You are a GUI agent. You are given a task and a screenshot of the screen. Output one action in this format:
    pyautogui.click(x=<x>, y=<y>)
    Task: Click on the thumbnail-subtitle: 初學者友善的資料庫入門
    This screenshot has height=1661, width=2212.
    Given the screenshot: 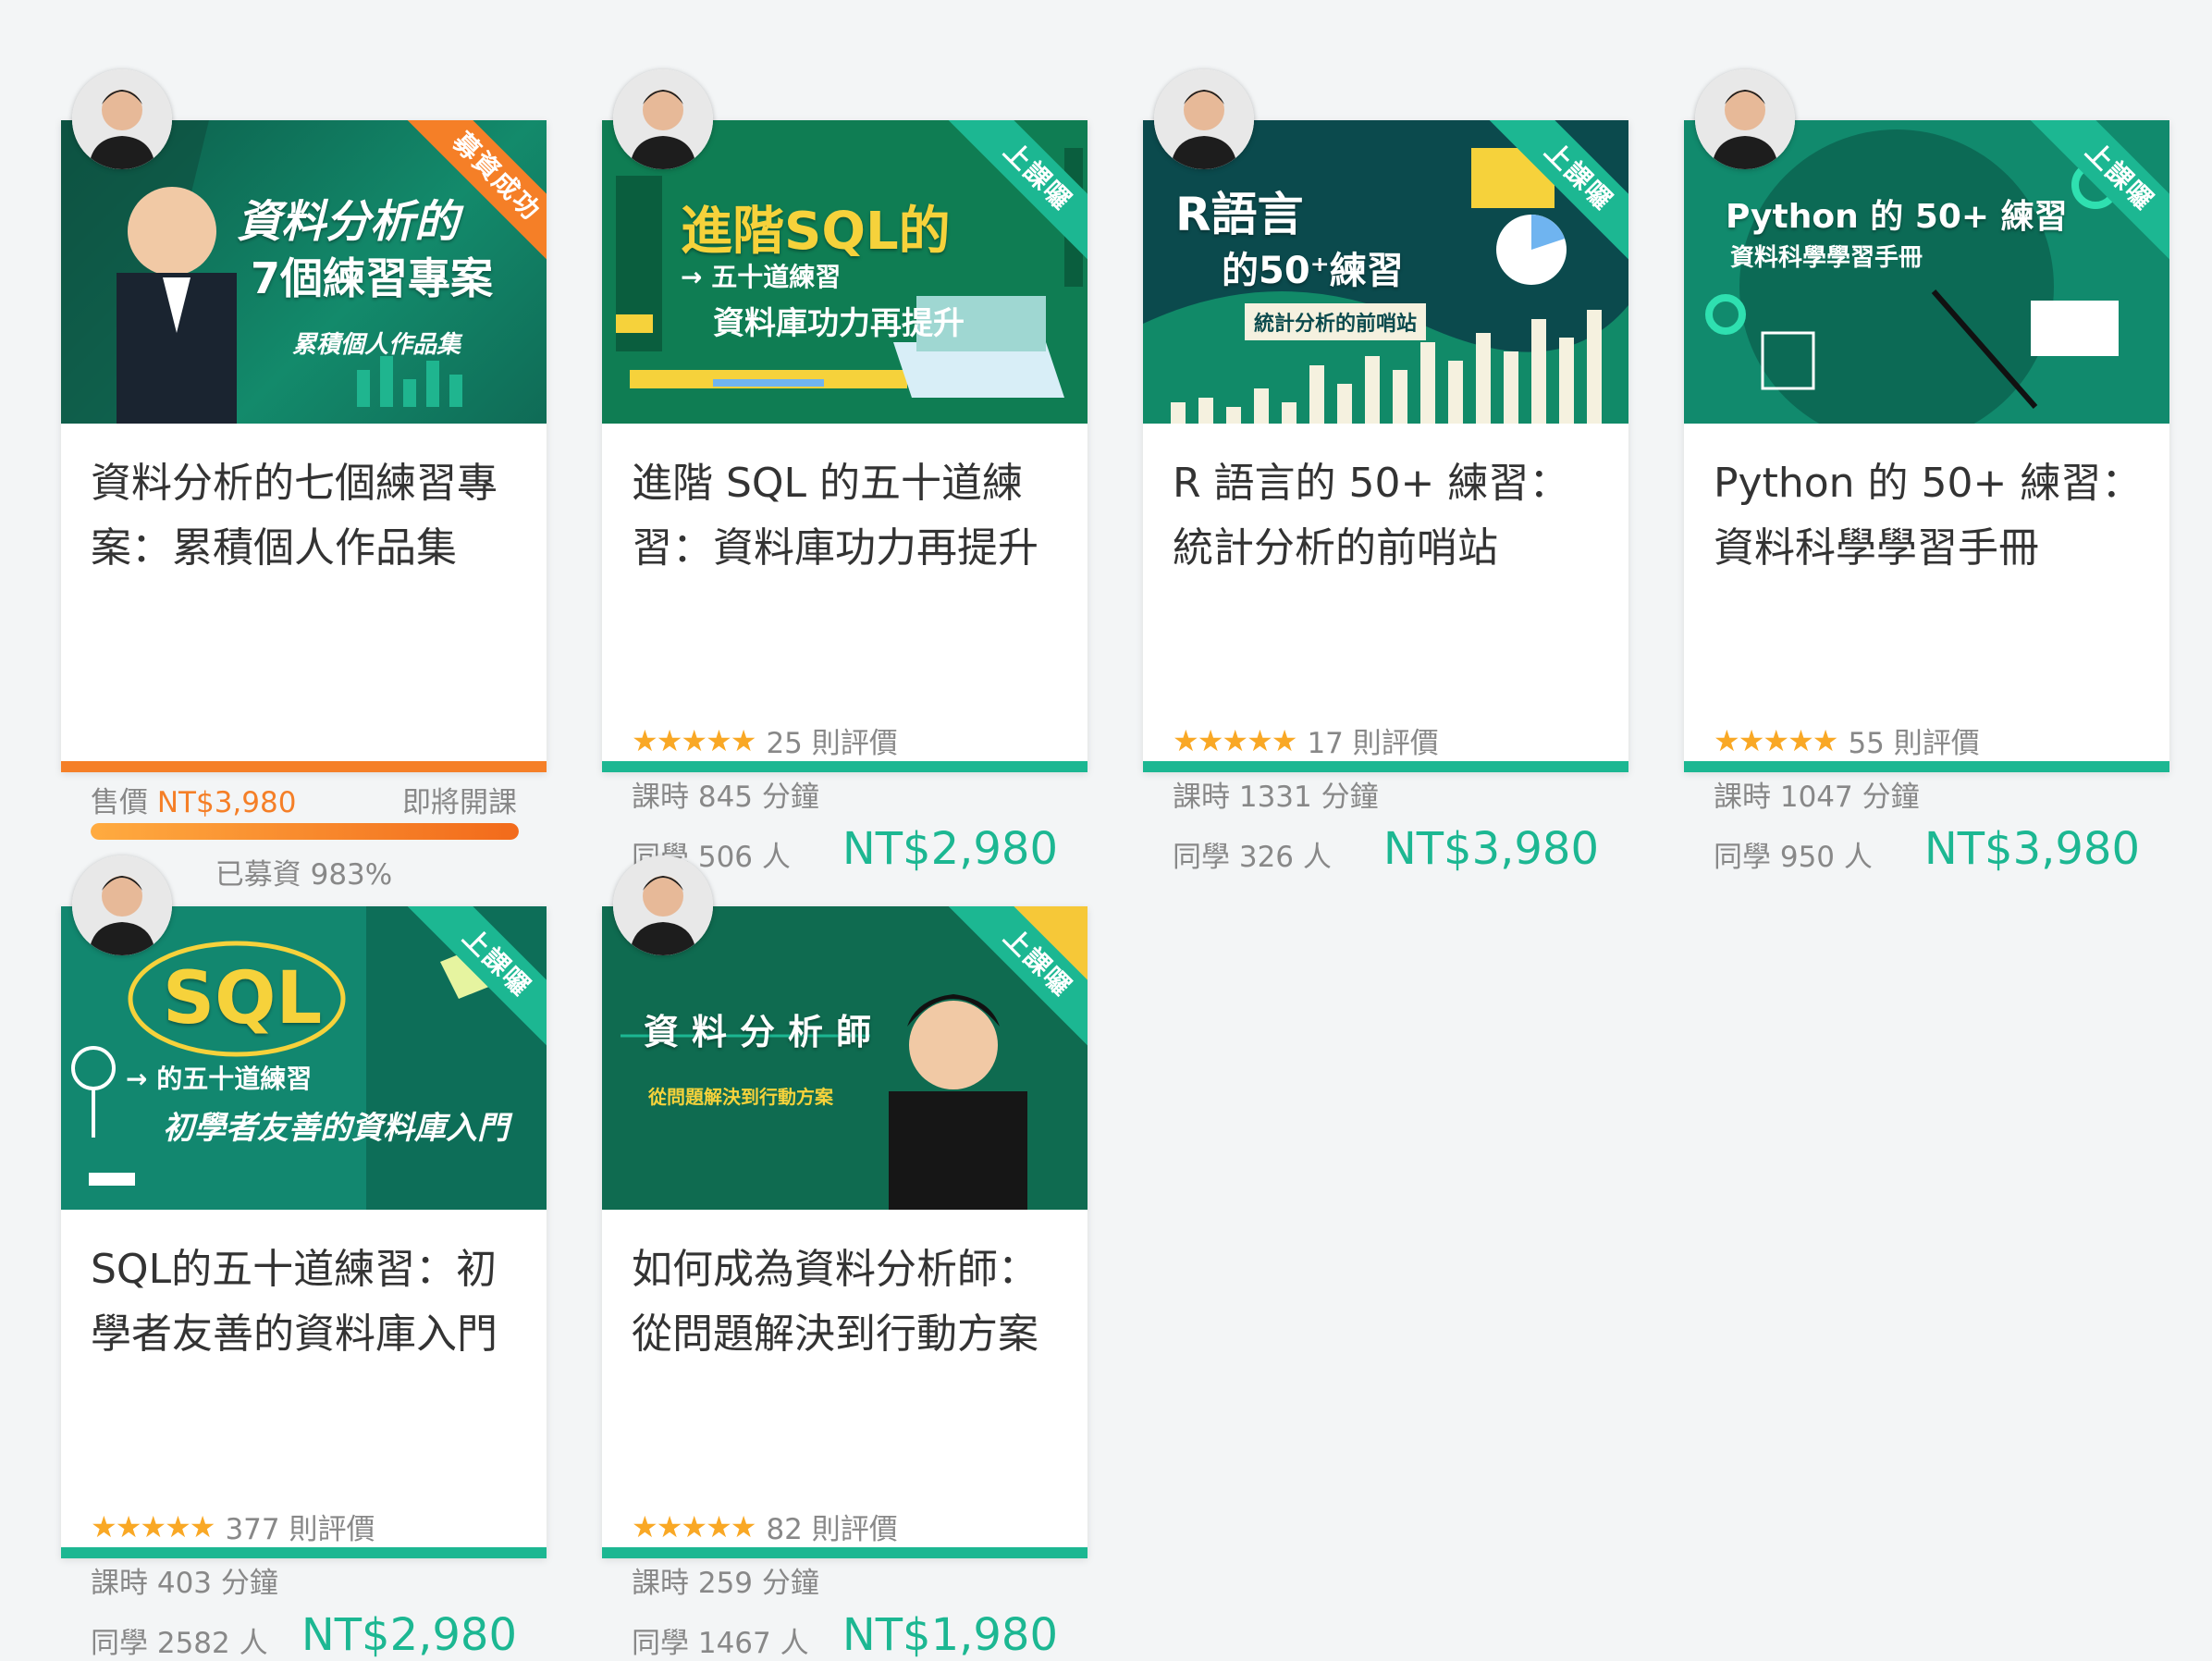 What is the action you would take?
    pyautogui.click(x=336, y=1128)
    